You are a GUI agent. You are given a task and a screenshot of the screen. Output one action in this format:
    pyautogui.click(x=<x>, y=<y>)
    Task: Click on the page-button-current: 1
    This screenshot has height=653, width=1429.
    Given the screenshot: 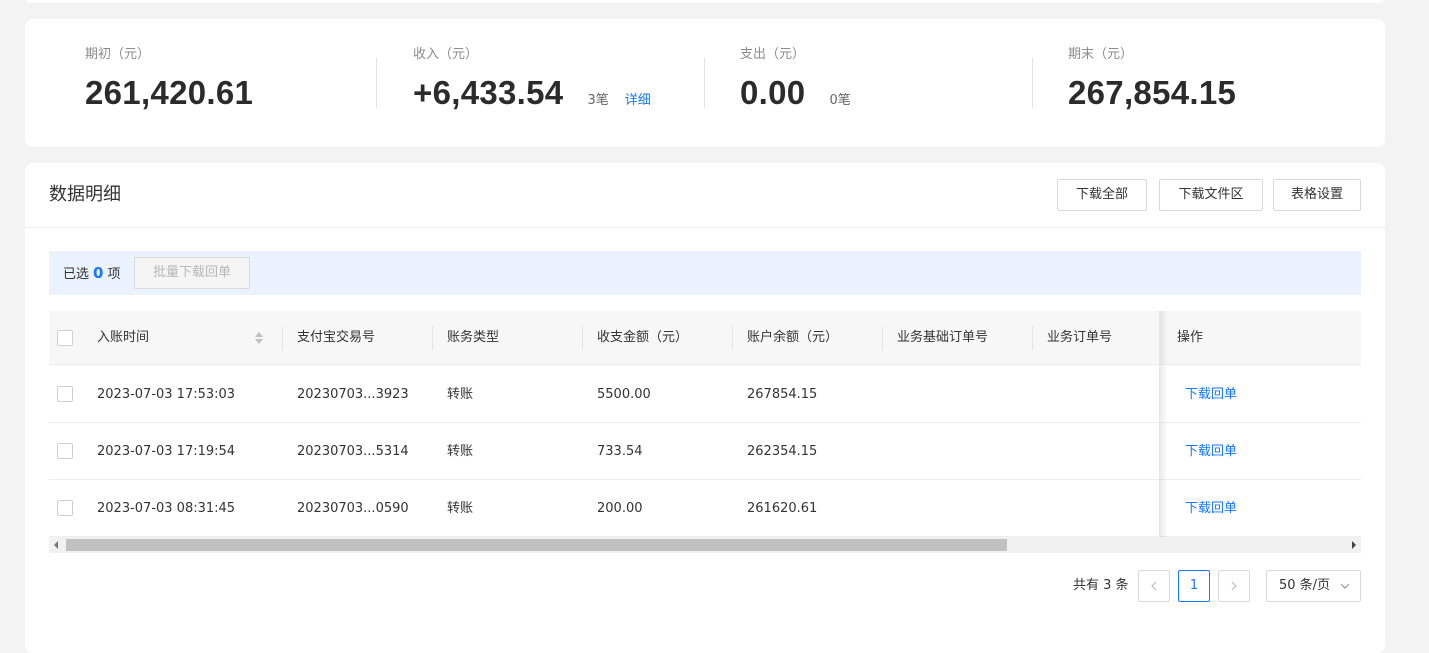 What is the action you would take?
    pyautogui.click(x=1194, y=586)
    